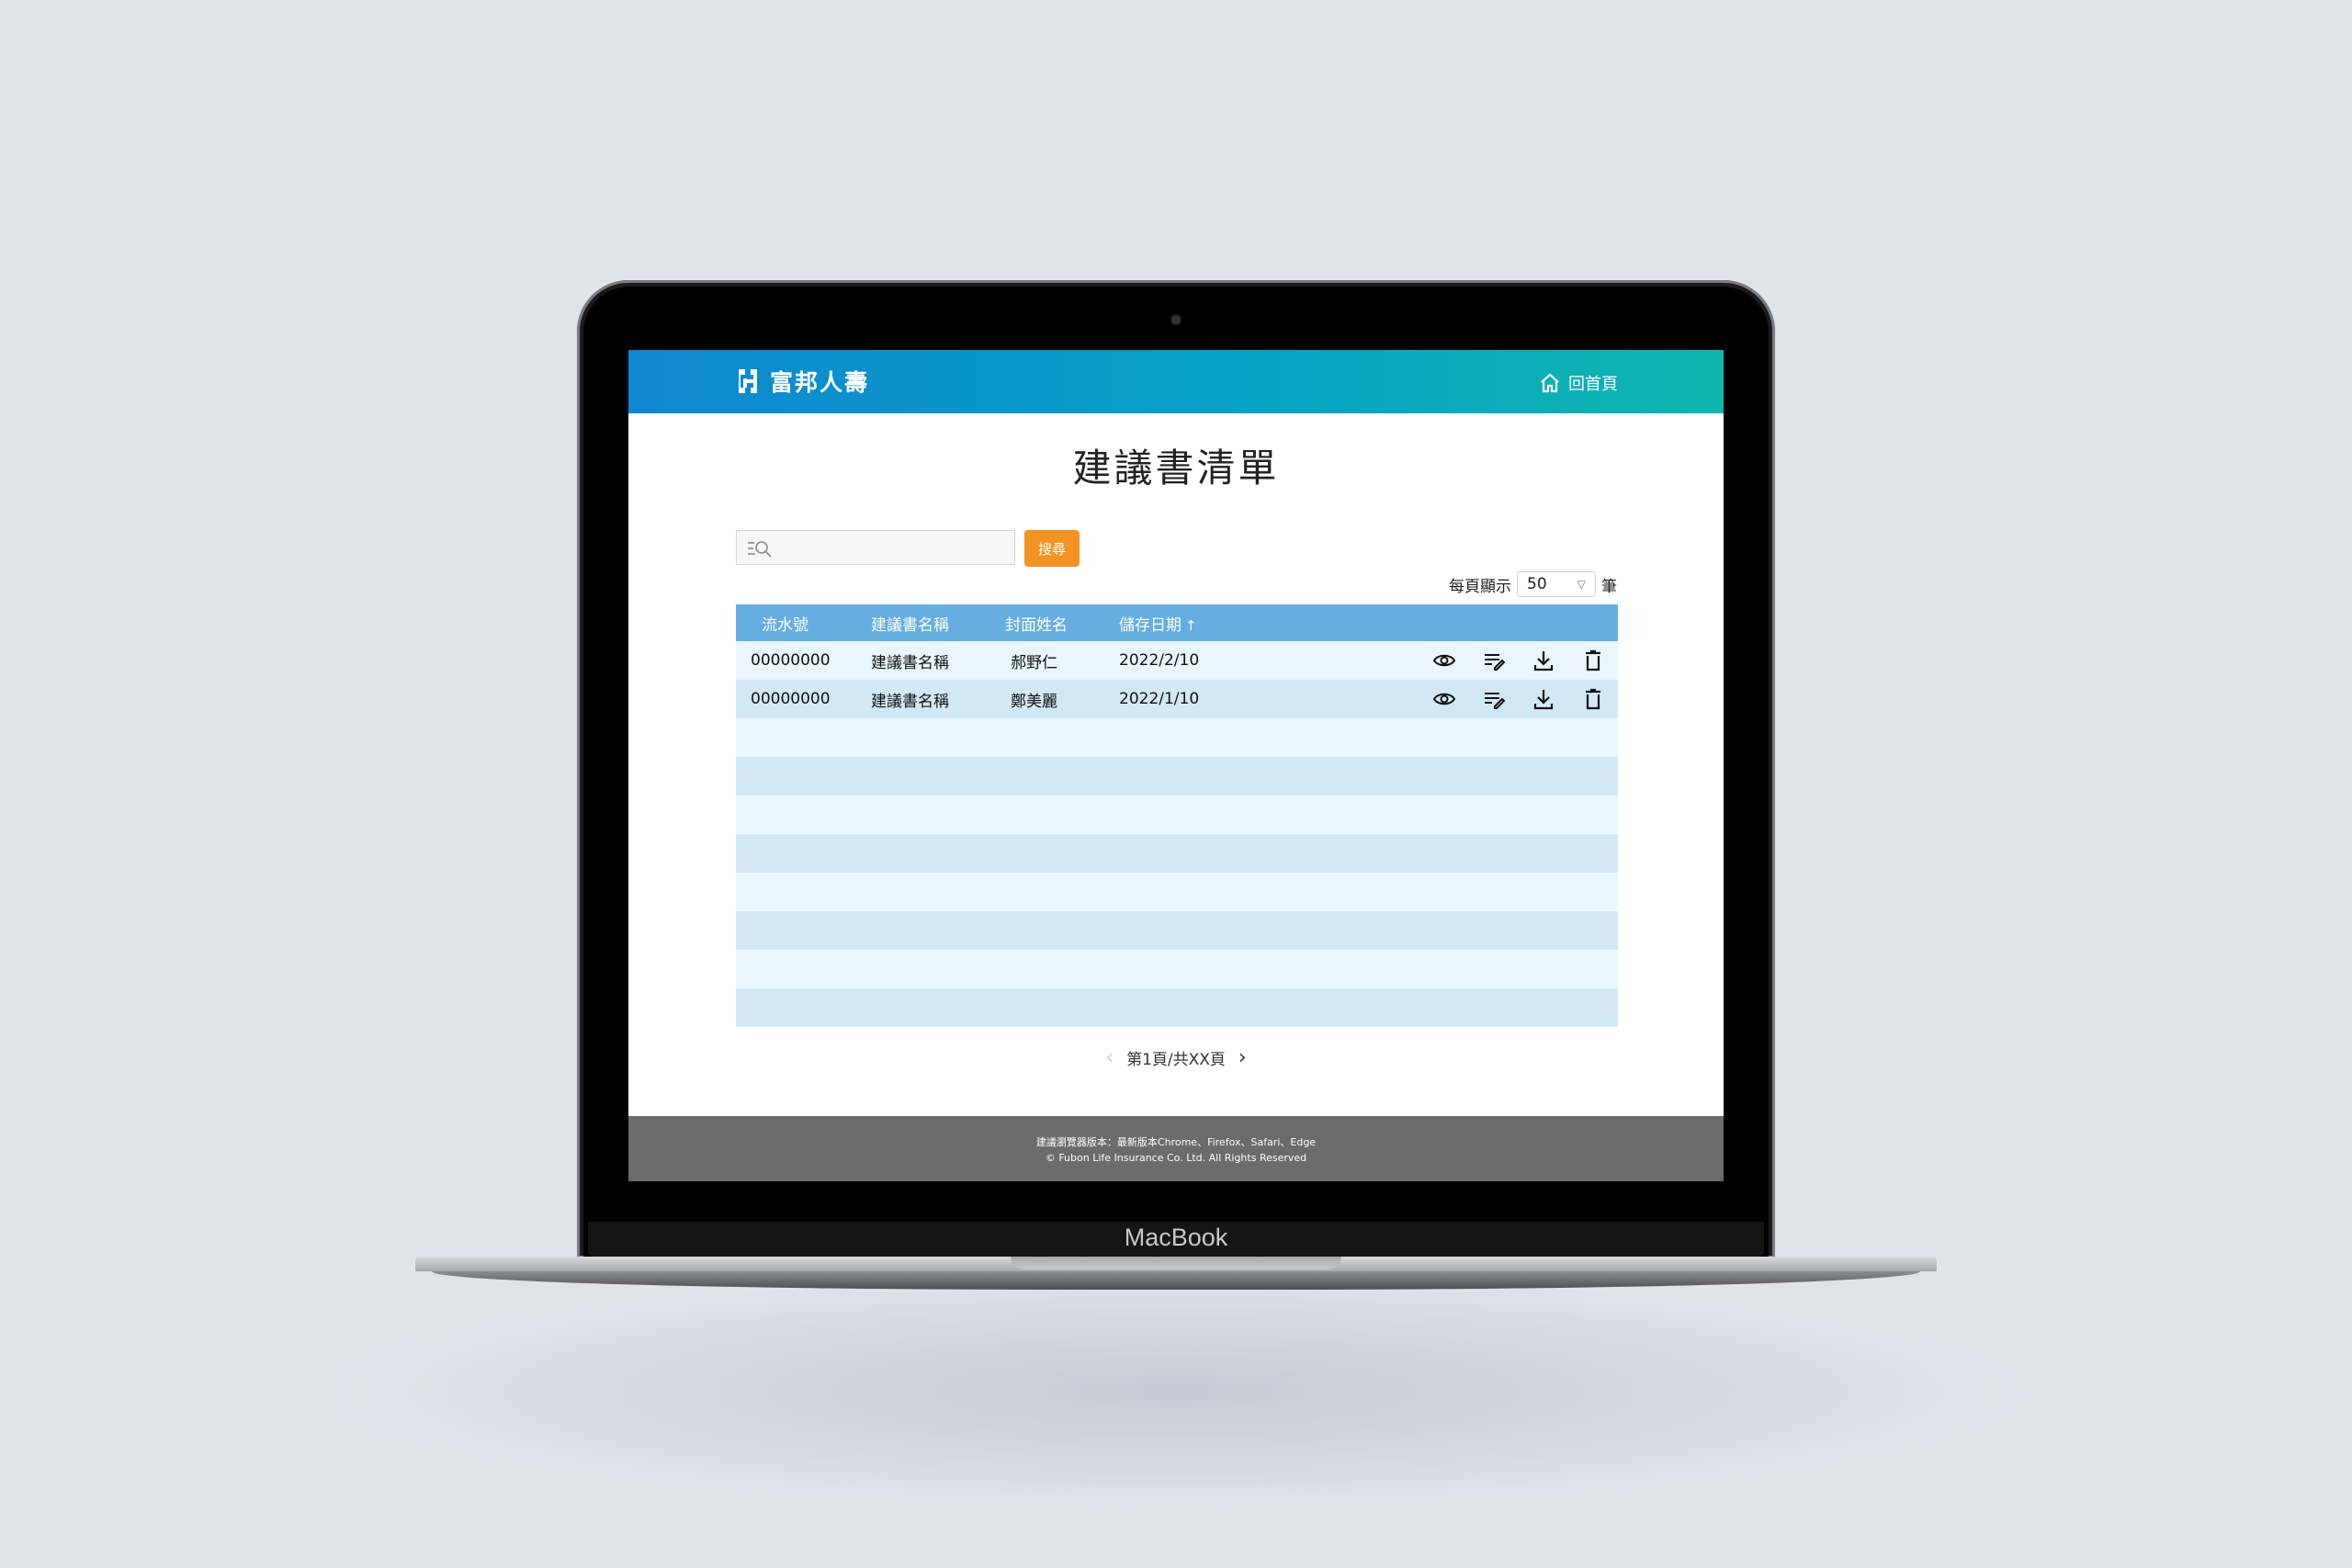  What do you see at coordinates (1150, 625) in the screenshot?
I see `header-save-date-label: 儲存日期` at bounding box center [1150, 625].